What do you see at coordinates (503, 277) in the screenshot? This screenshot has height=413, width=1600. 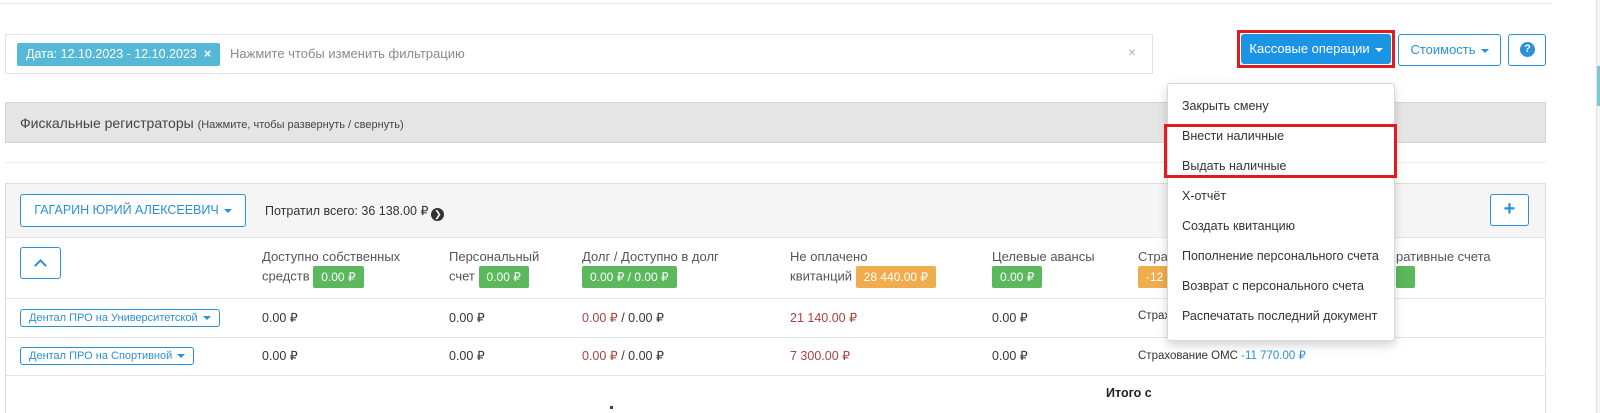 I see `personal-badge: 0.00 ₽` at bounding box center [503, 277].